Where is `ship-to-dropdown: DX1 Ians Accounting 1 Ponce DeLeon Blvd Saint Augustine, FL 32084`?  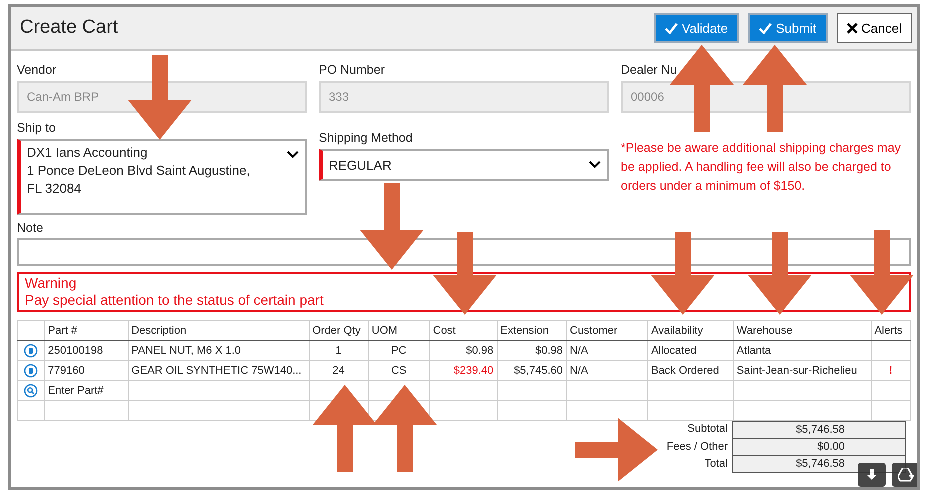
ship-to-dropdown: DX1 Ians Accounting 1 Ponce DeLeon Blvd Saint Augustine, FL 32084 is located at coordinates (162, 177).